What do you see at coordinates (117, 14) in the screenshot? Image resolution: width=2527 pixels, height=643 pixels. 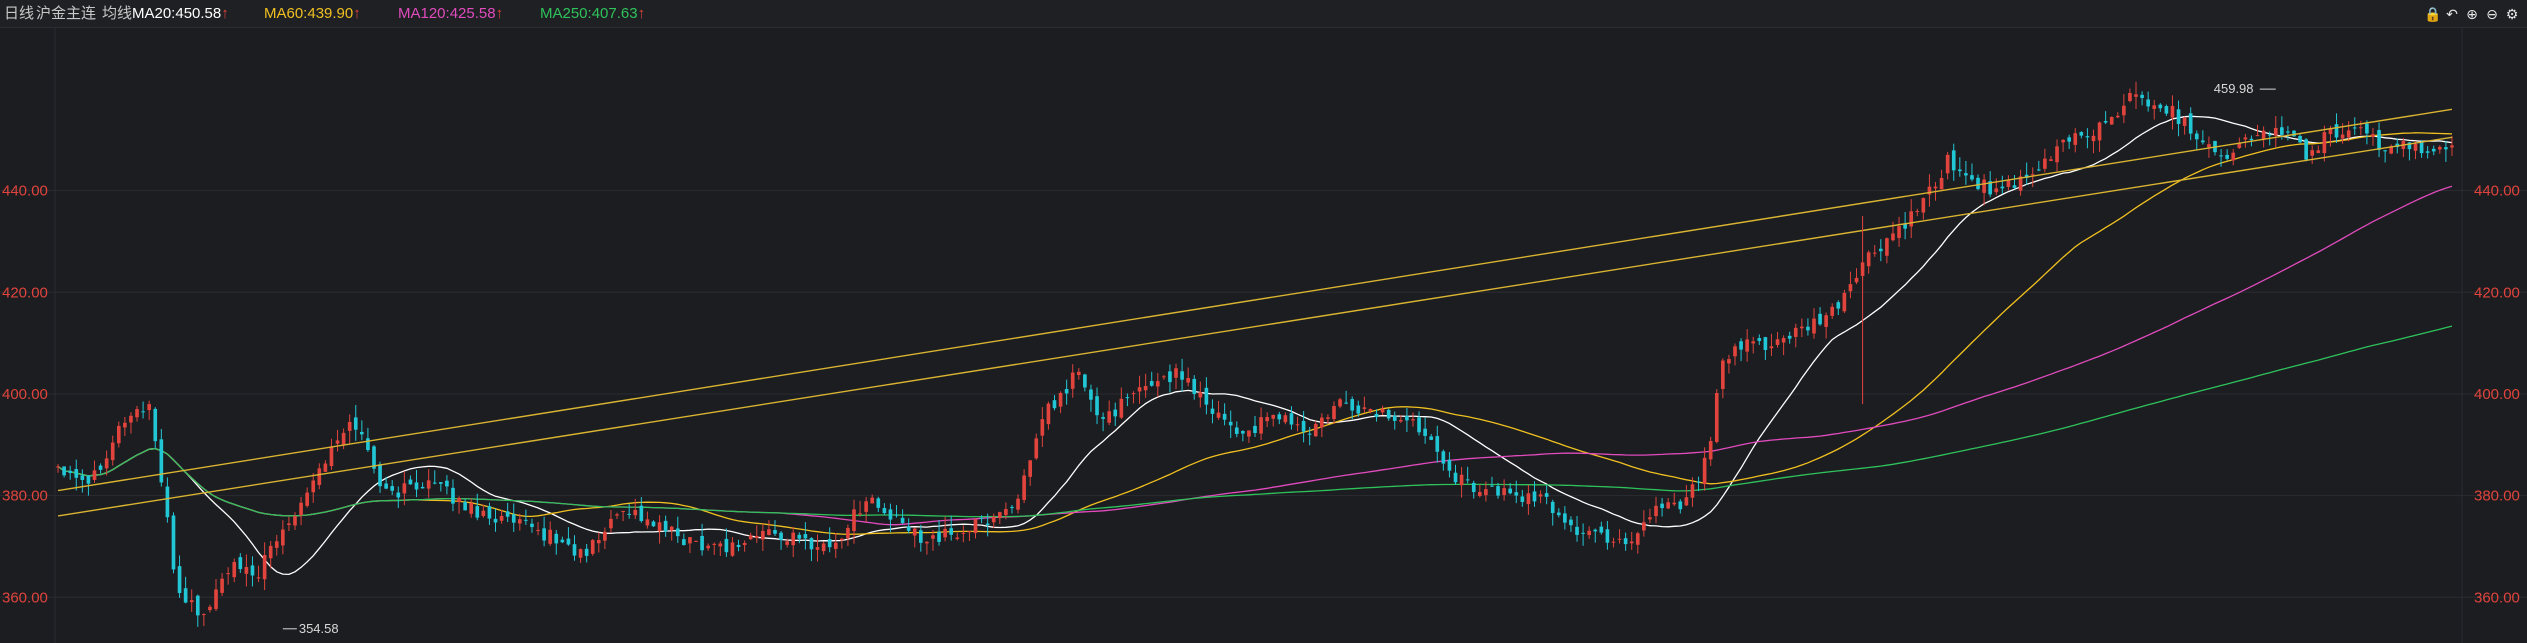 I see `ma-indicator-label: 均线` at bounding box center [117, 14].